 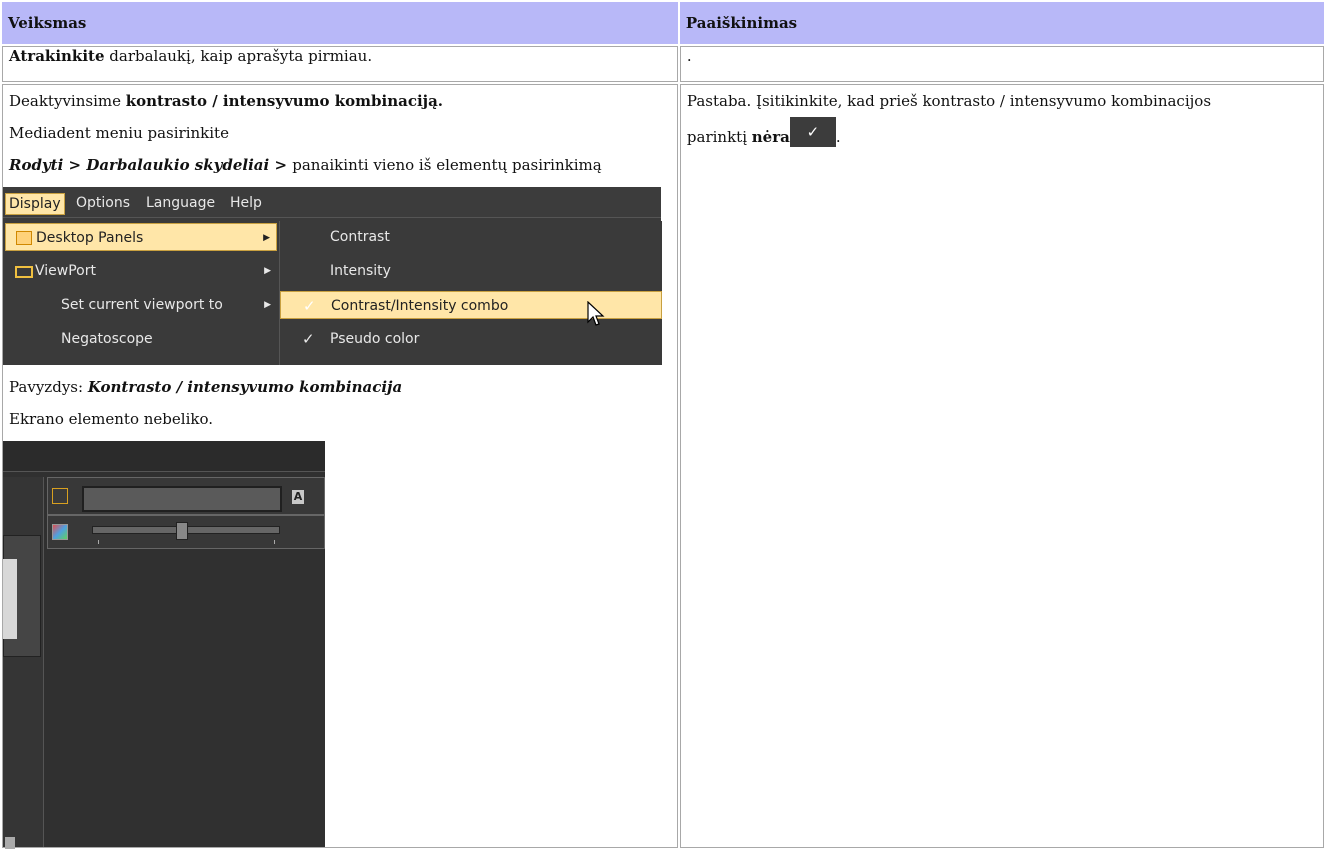 I want to click on menu-item-desktop-panels: Desktop Panels ▶, so click(x=141, y=237).